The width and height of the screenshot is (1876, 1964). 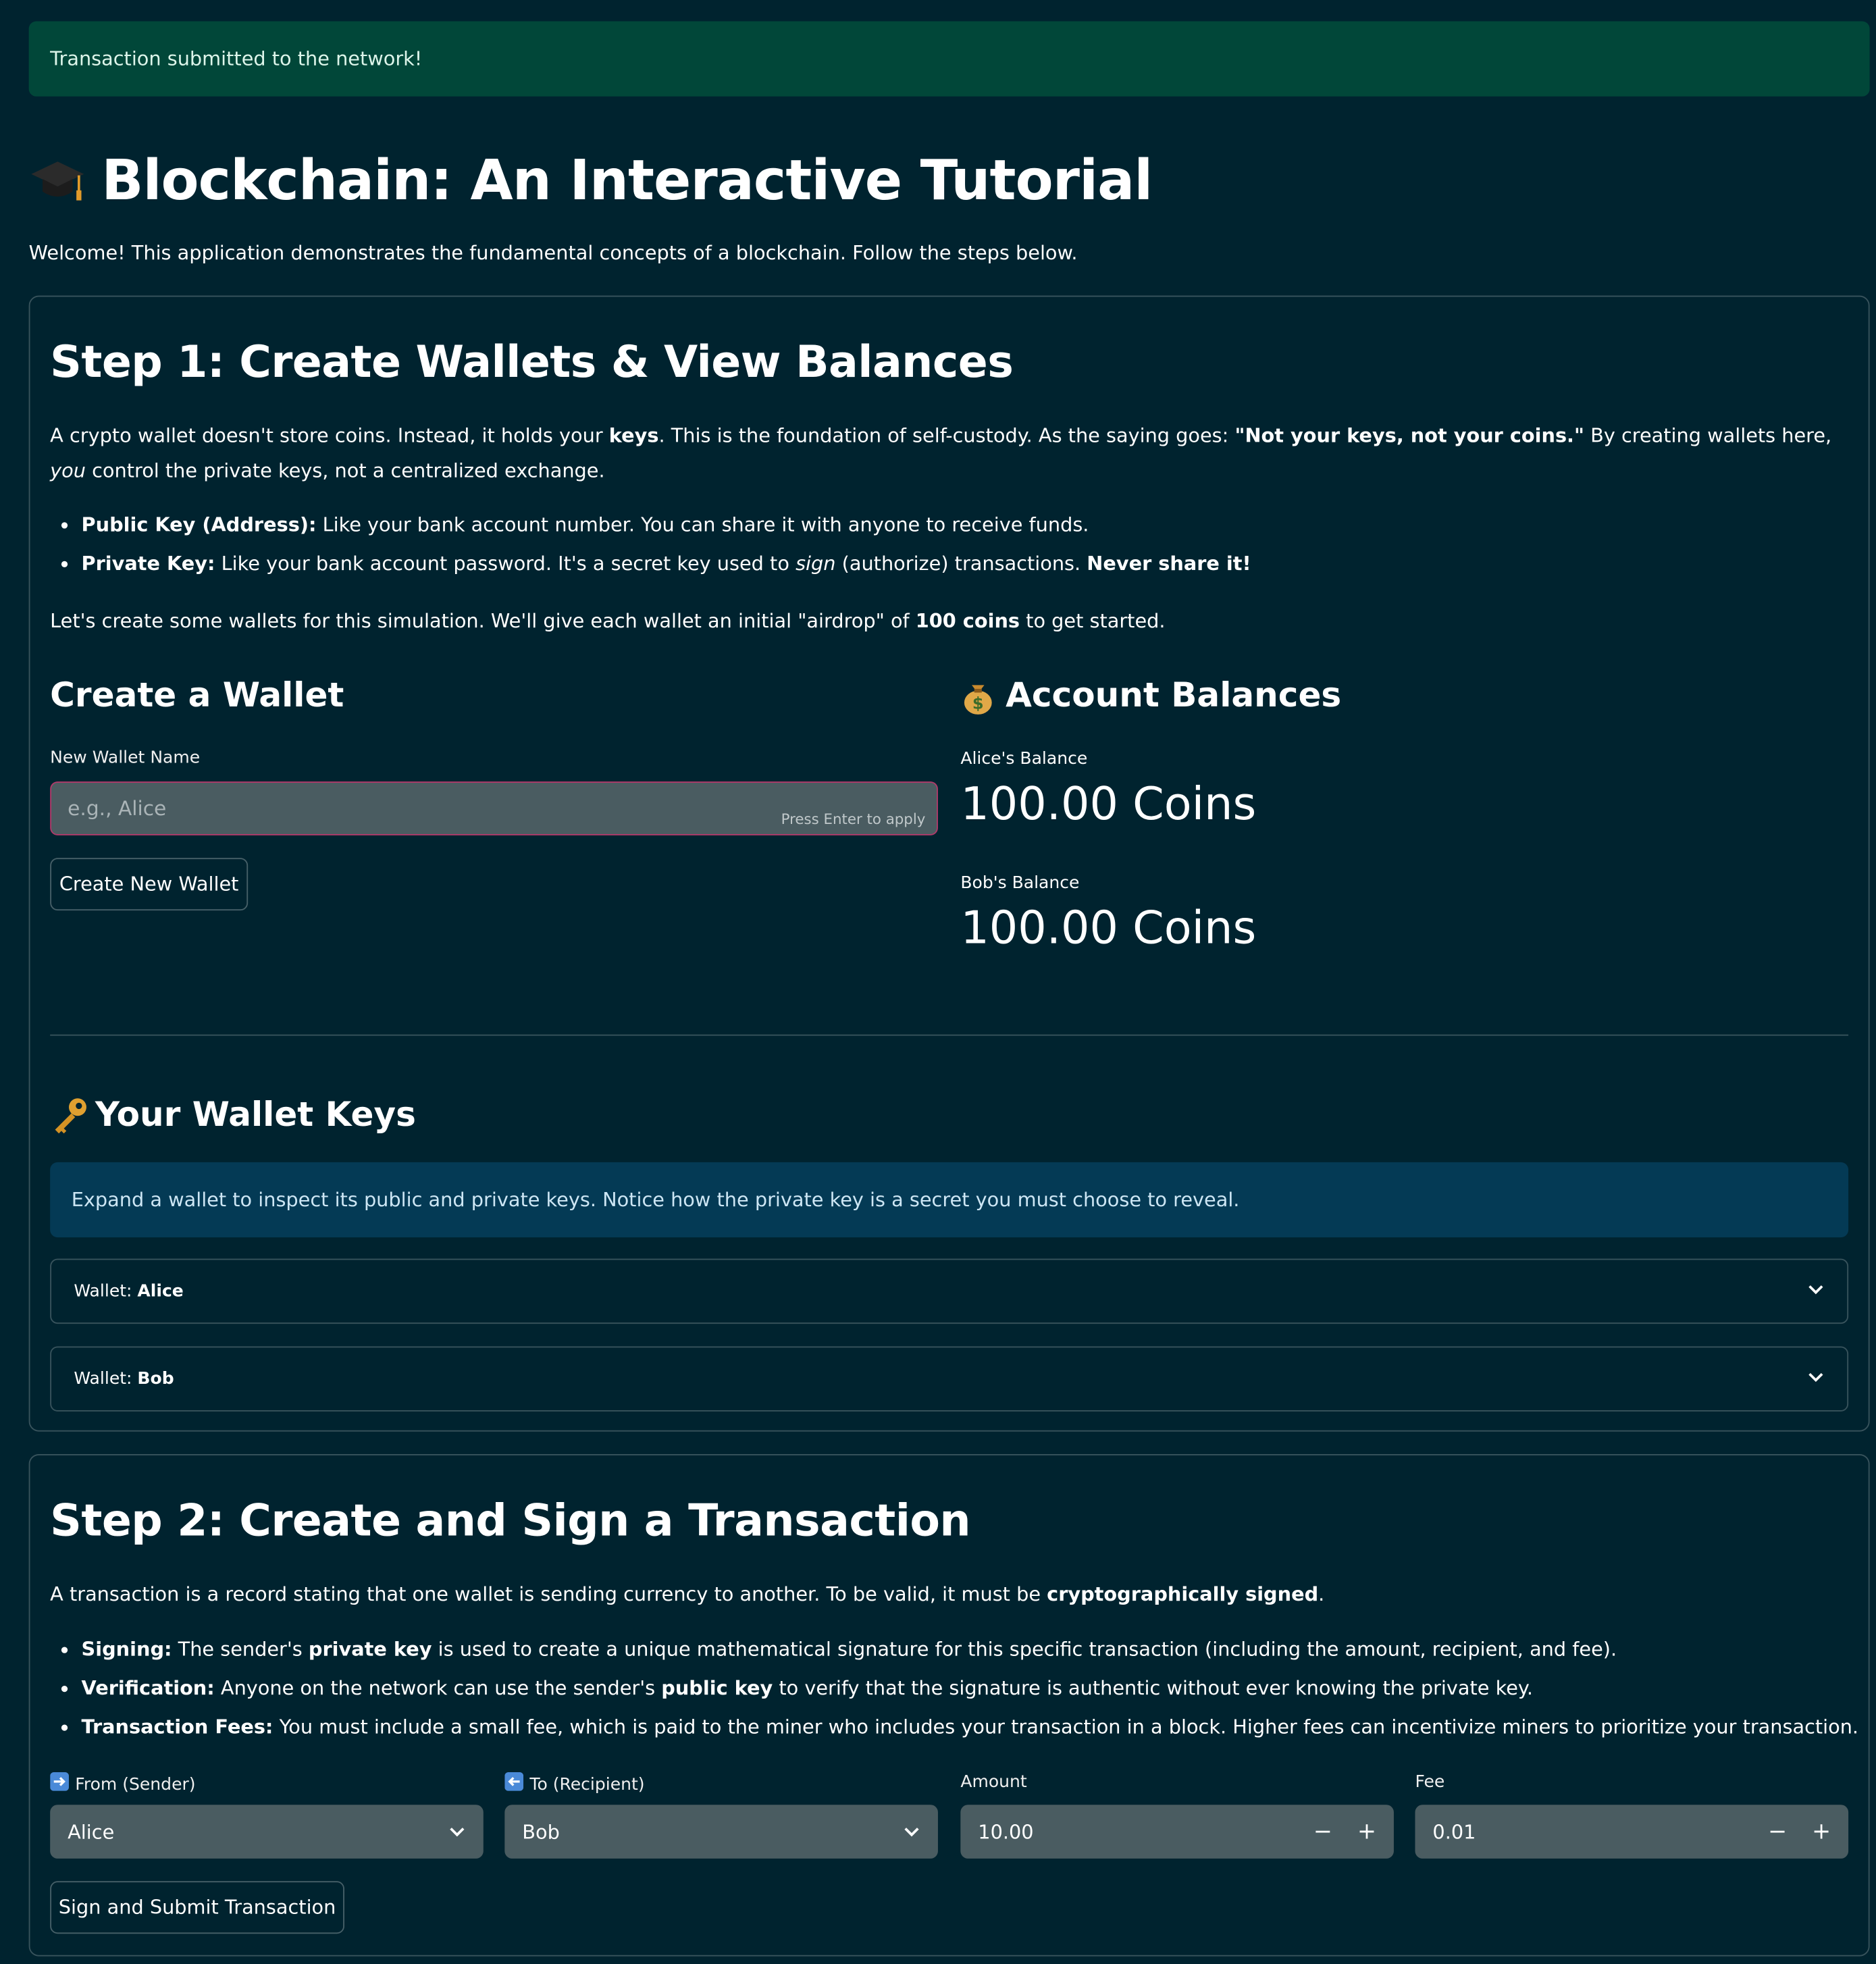 What do you see at coordinates (511, 1522) in the screenshot?
I see `step2-heading: Step 2: Create and Sign a Transaction` at bounding box center [511, 1522].